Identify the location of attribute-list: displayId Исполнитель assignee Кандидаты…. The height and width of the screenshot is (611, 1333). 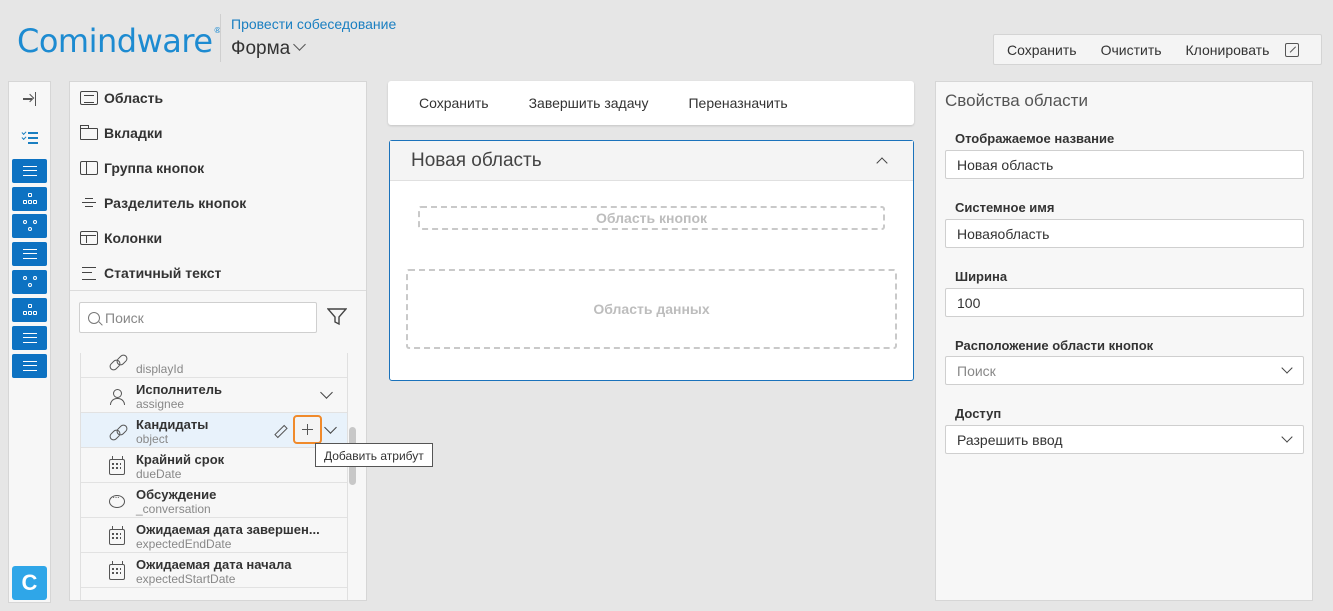
(214, 476).